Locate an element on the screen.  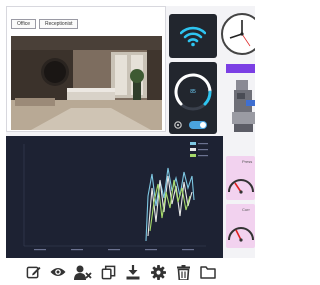
download-icon is located at coordinates (133, 271).